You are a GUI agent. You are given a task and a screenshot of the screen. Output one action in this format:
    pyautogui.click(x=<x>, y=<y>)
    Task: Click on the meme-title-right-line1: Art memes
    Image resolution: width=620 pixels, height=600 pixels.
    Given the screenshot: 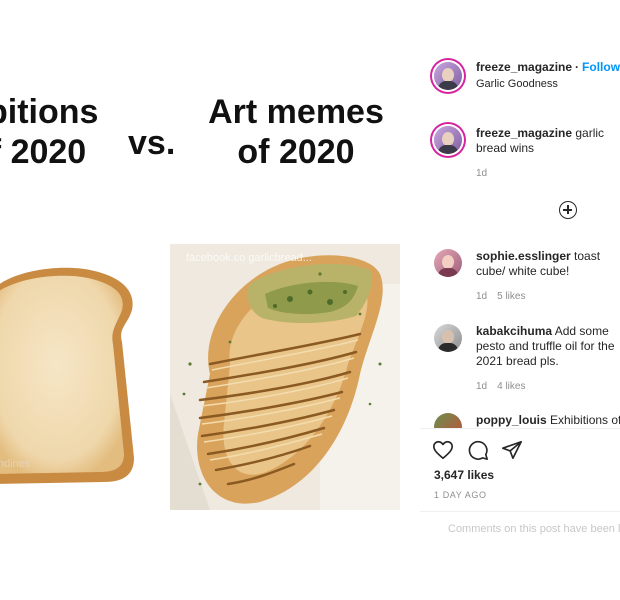 What is the action you would take?
    pyautogui.click(x=296, y=112)
    